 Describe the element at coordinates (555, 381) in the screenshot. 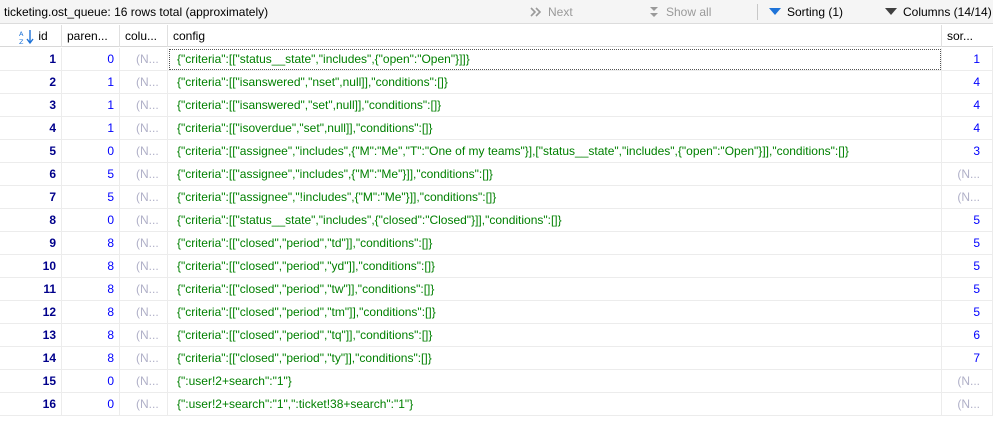

I see `cell-config: {":user!2+search":"1"}` at that location.